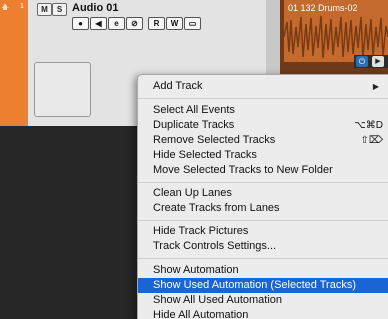 This screenshot has height=319, width=388. I want to click on menu-item-duplicate-tracks: Duplicate Tracks ⌥⌘D, so click(263, 125).